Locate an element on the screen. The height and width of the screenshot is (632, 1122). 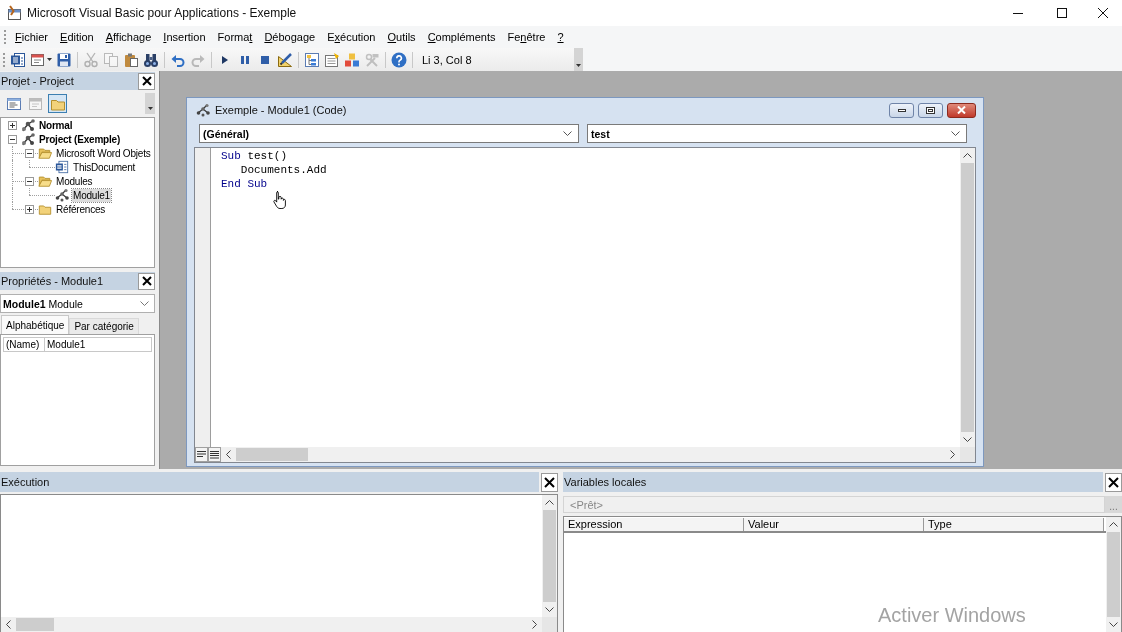
scroll-left-icon is located at coordinates (228, 454).